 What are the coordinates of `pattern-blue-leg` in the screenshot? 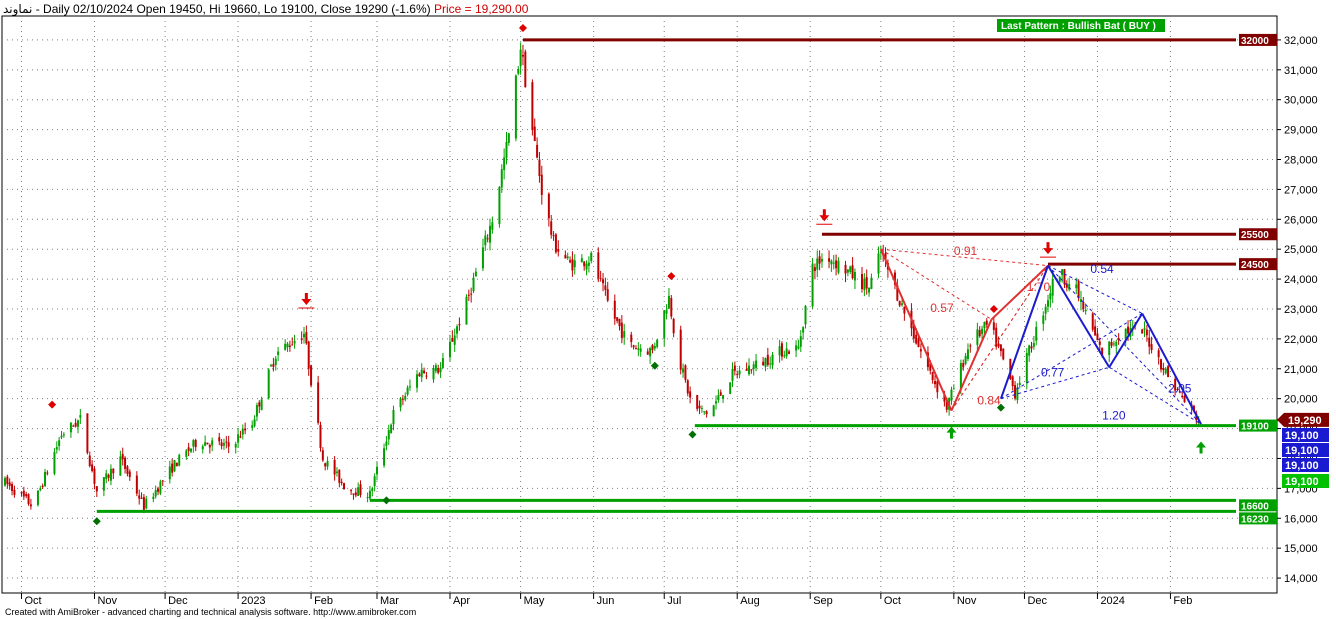 It's located at (1126, 340).